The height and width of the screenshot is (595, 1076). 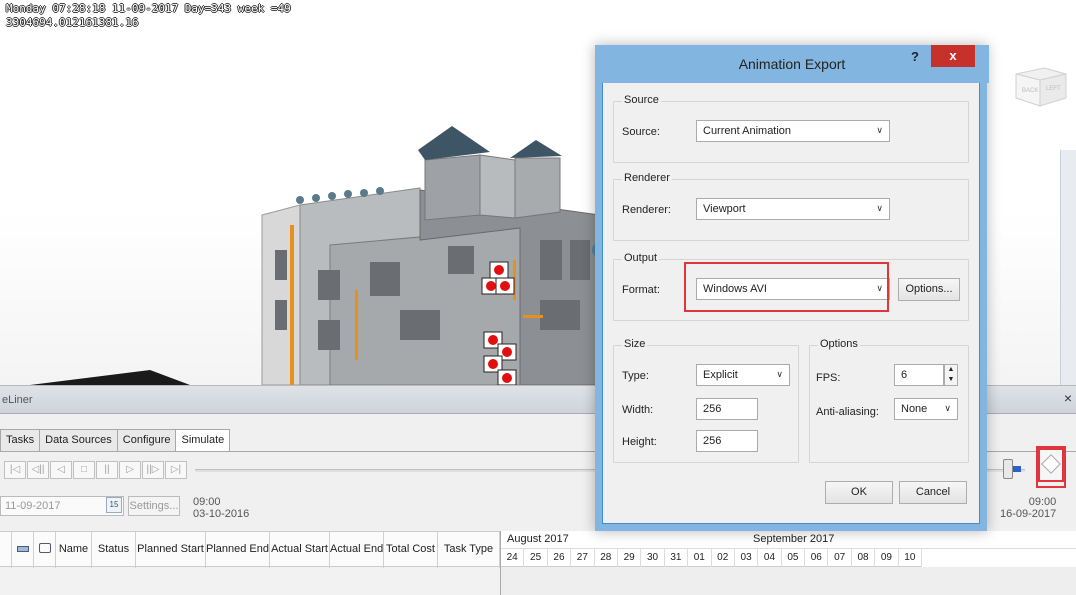 What do you see at coordinates (203, 440) in the screenshot?
I see `tab-simulate: Simulate` at bounding box center [203, 440].